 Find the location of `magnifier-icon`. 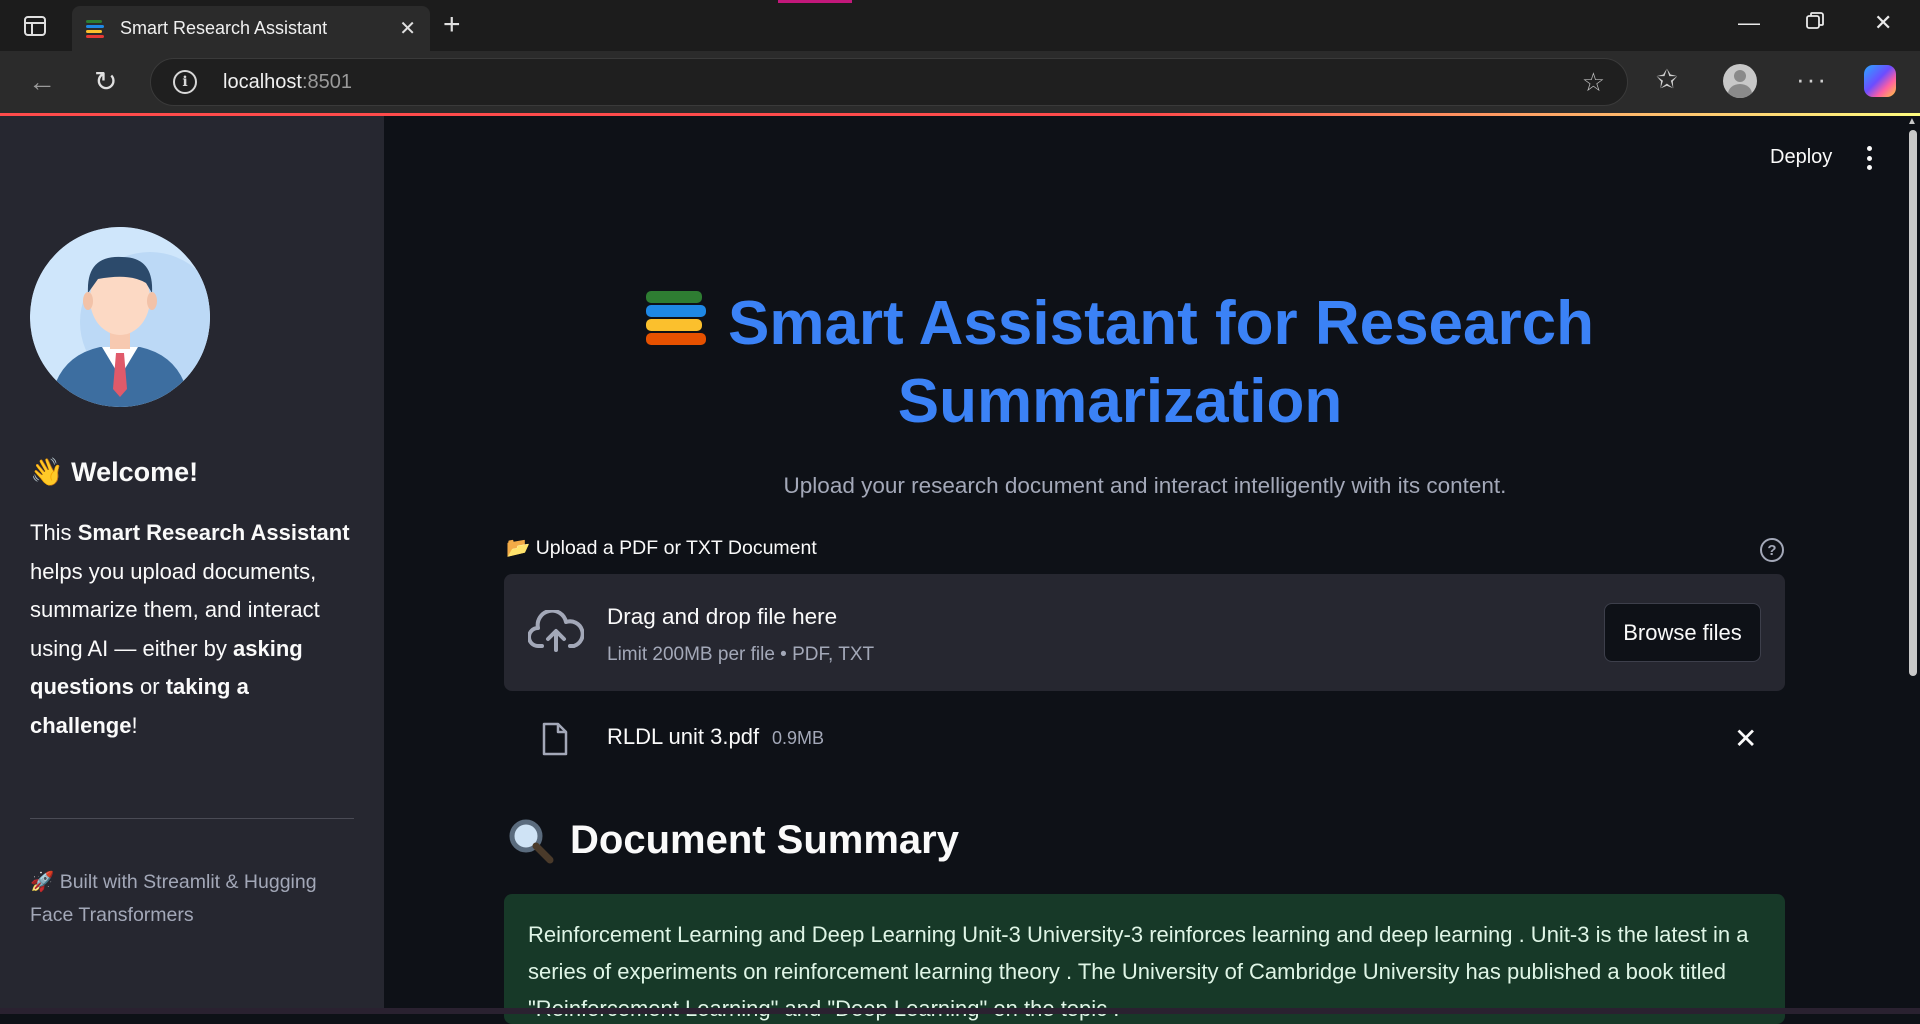

magnifier-icon is located at coordinates (531, 841).